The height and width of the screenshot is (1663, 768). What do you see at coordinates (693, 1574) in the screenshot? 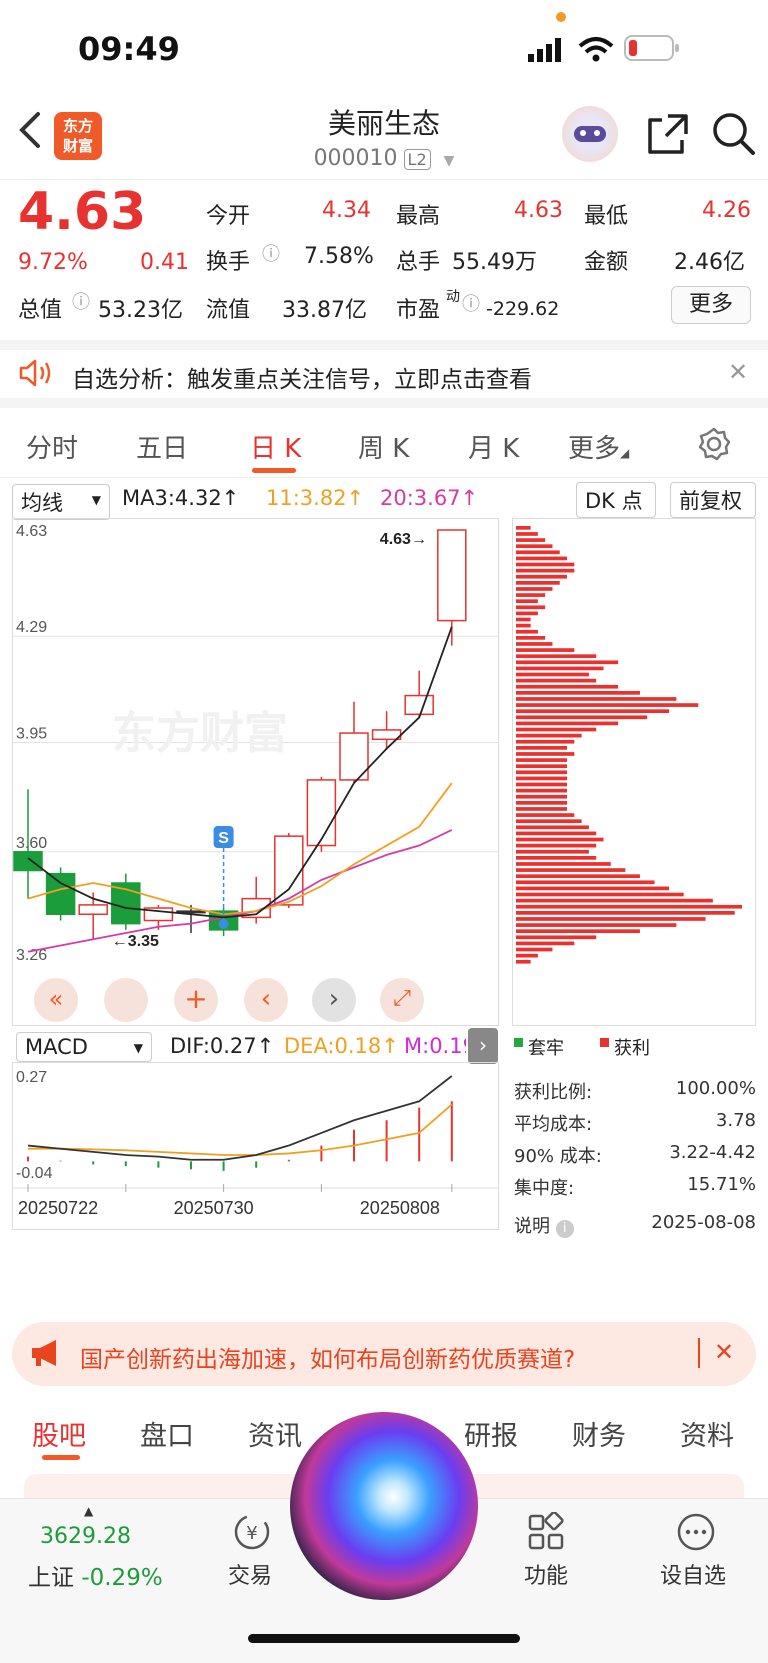
I see `add-watchlist-label: 设自选` at bounding box center [693, 1574].